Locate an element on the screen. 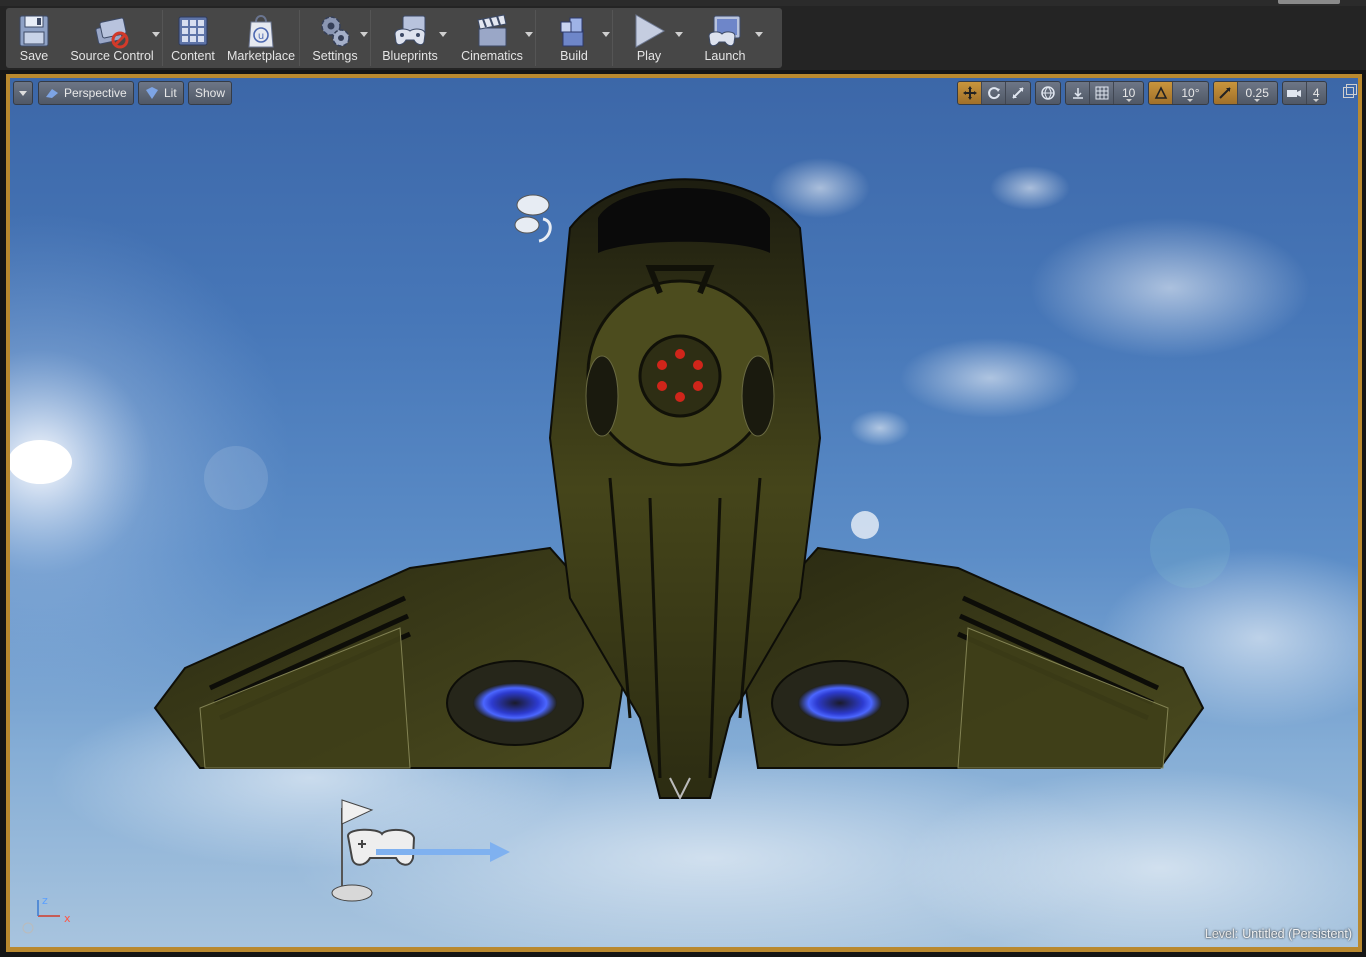 The width and height of the screenshot is (1366, 957). cinematics-dropdown-icon is located at coordinates (529, 34).